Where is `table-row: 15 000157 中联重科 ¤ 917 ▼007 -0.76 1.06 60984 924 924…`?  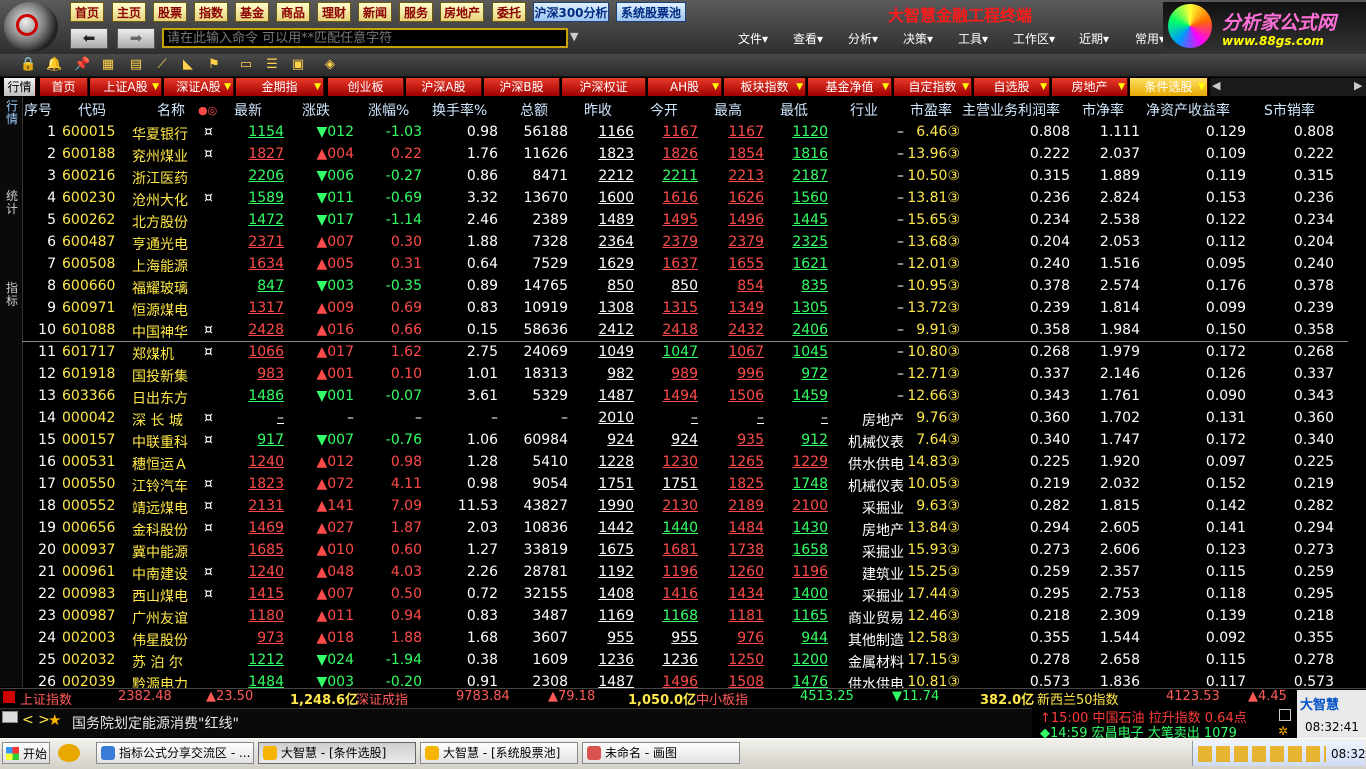 table-row: 15 000157 中联重科 ¤ 917 ▼007 -0.76 1.06 60984 924 924… is located at coordinates (694, 441).